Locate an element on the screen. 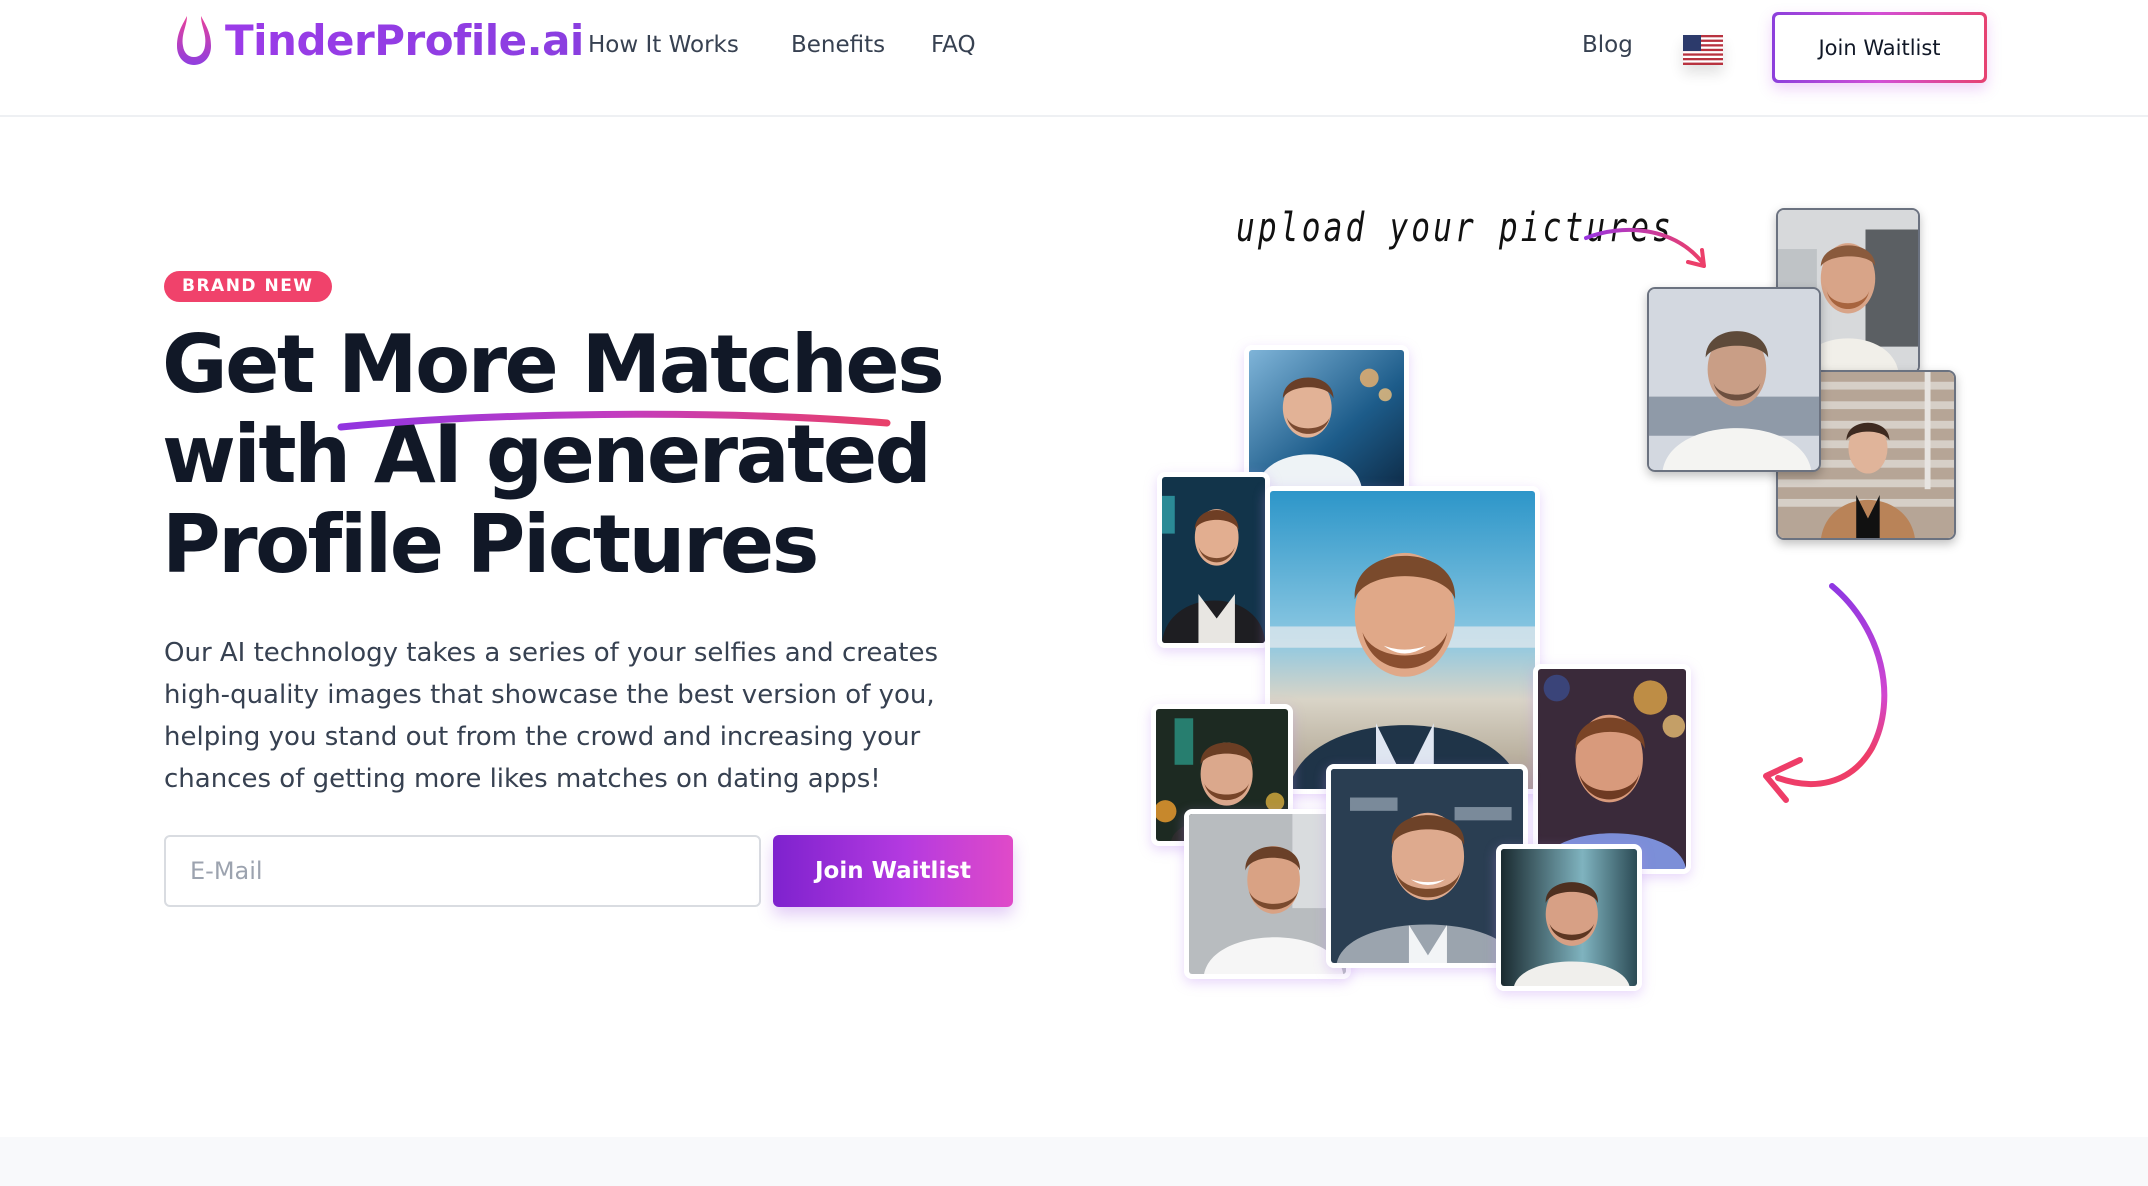 The height and width of the screenshot is (1186, 2148). generated-photo-bokeh-warm is located at coordinates (1612, 769).